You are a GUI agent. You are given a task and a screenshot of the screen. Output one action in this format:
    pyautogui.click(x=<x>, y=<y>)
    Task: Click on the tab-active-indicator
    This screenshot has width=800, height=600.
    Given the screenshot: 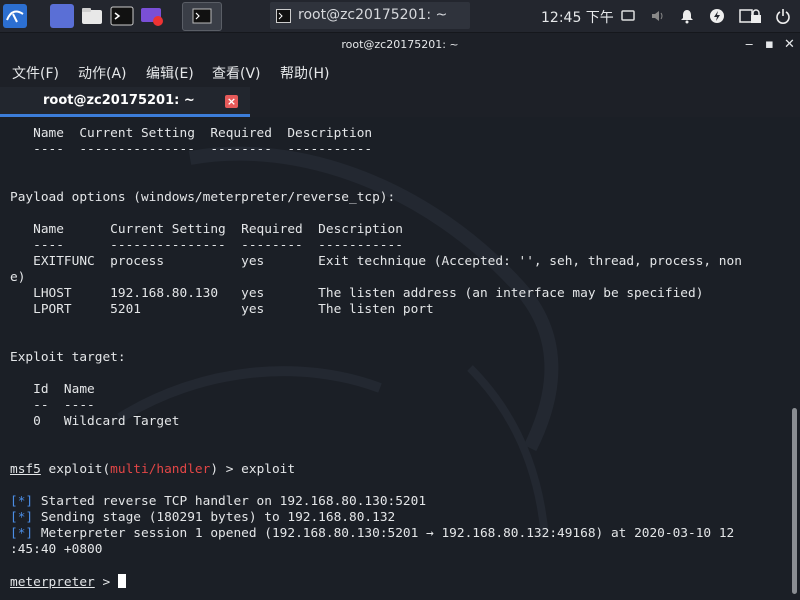 What is the action you would take?
    pyautogui.click(x=125, y=115)
    